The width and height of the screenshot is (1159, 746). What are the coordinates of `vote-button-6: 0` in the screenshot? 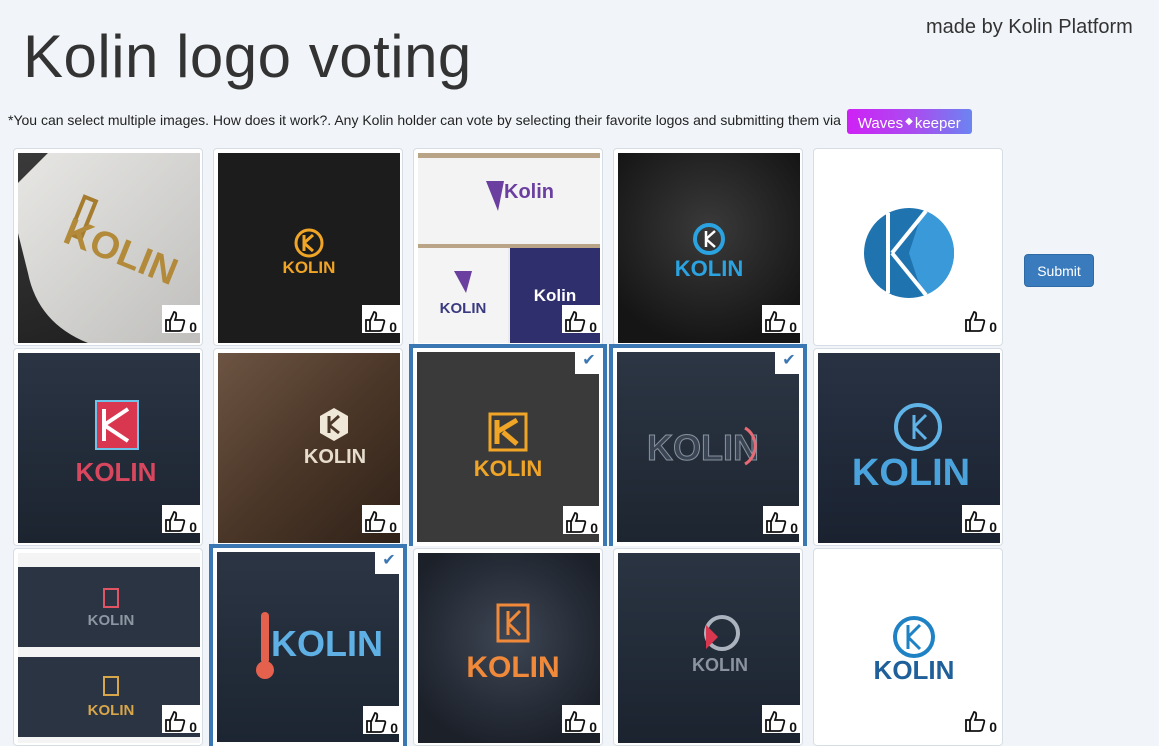 It's located at (181, 520).